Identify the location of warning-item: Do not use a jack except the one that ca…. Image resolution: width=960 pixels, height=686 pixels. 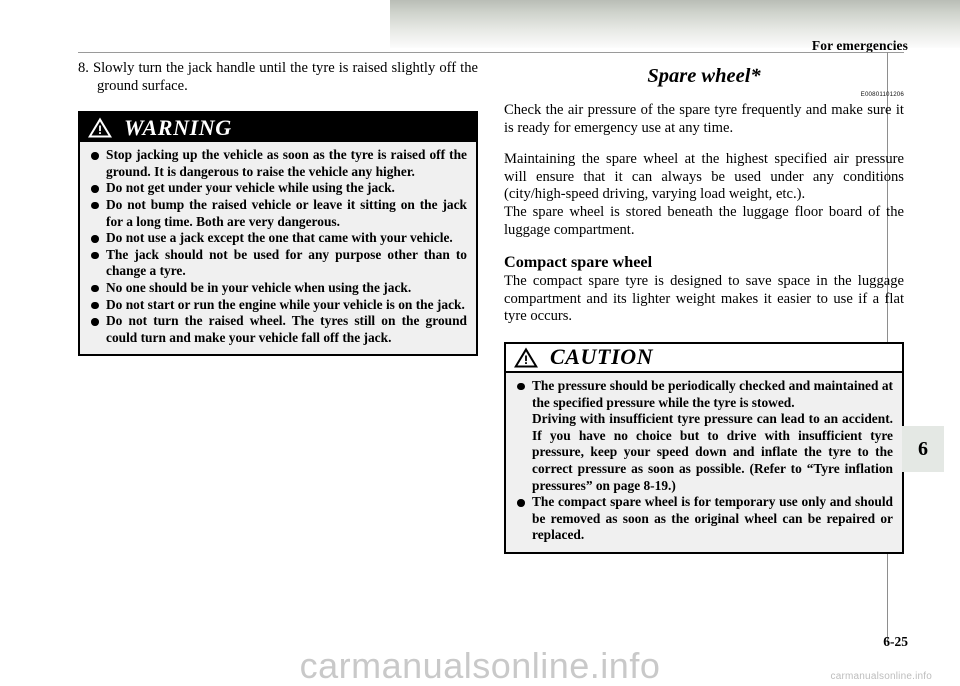
(278, 238).